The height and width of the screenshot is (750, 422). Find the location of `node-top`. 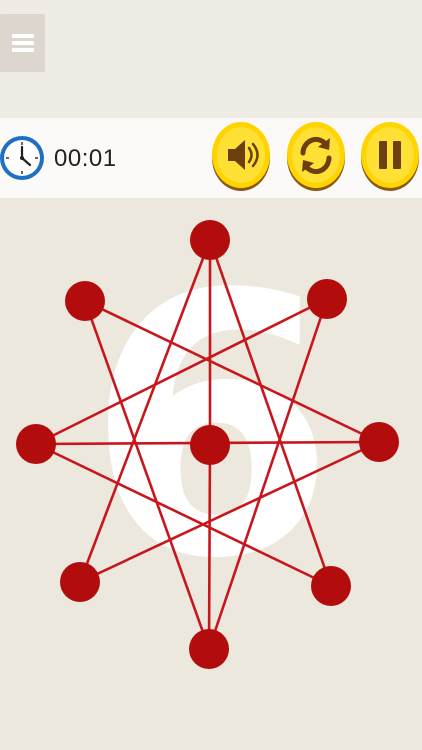

node-top is located at coordinates (210, 240).